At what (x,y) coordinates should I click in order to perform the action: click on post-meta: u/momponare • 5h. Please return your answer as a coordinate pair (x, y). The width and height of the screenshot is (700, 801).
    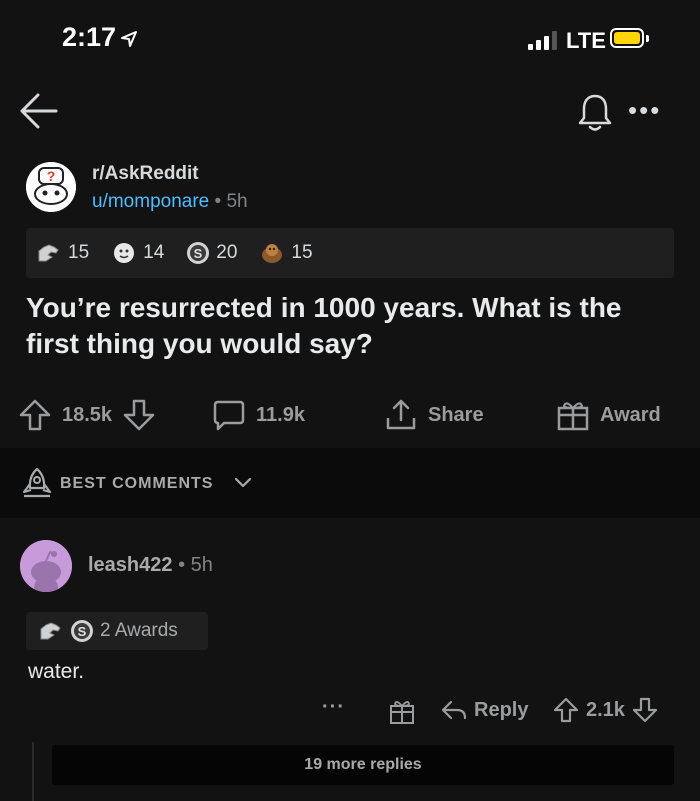
    Looking at the image, I should click on (170, 202).